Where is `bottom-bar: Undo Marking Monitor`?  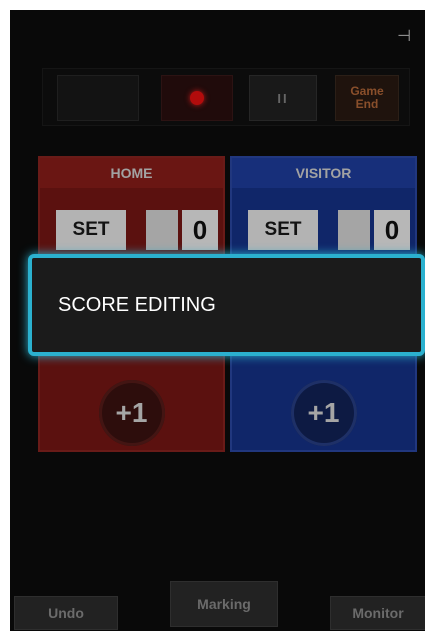 bottom-bar: Undo Marking Monitor is located at coordinates (217, 600).